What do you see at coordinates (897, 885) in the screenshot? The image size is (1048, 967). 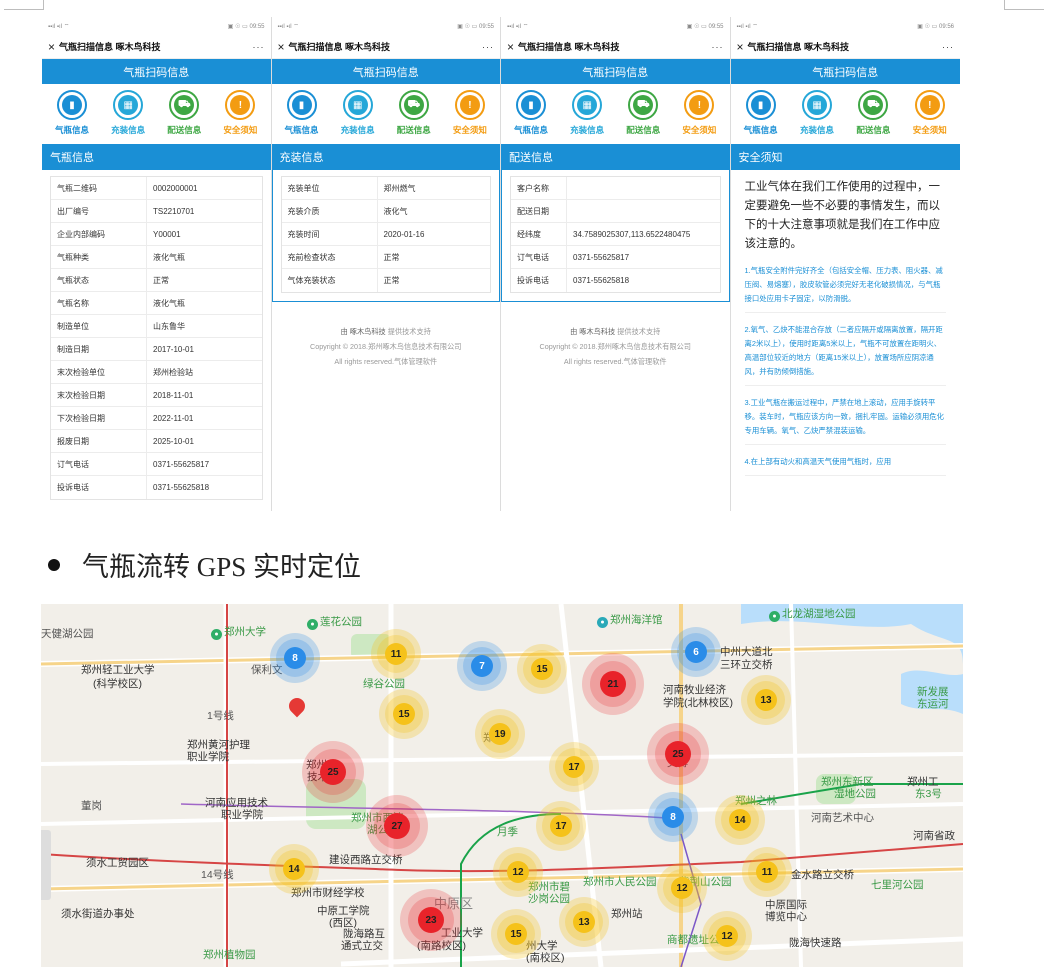 I see `map-poi-label: 七里河公园` at bounding box center [897, 885].